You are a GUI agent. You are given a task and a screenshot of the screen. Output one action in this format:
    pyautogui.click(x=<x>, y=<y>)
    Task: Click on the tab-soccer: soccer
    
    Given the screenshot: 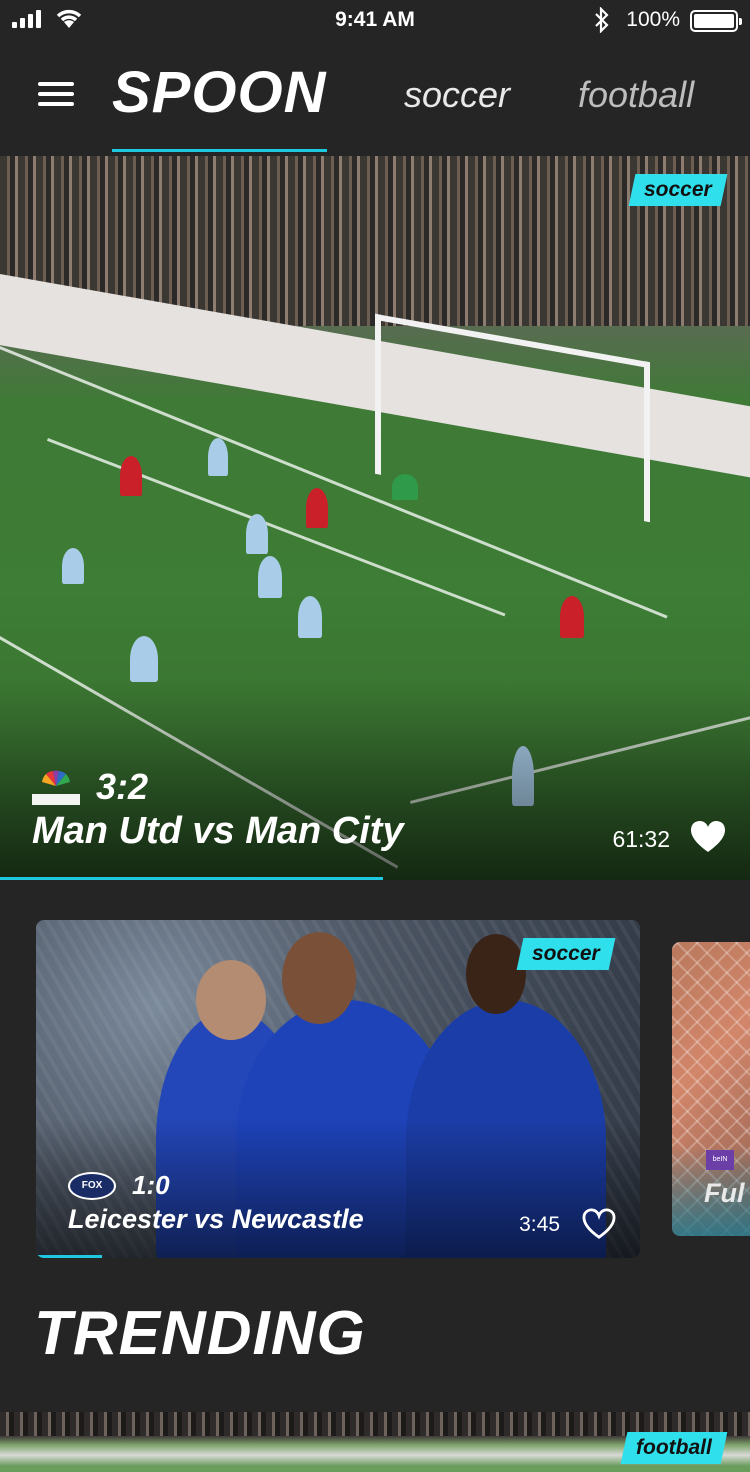 What is the action you would take?
    pyautogui.click(x=457, y=95)
    